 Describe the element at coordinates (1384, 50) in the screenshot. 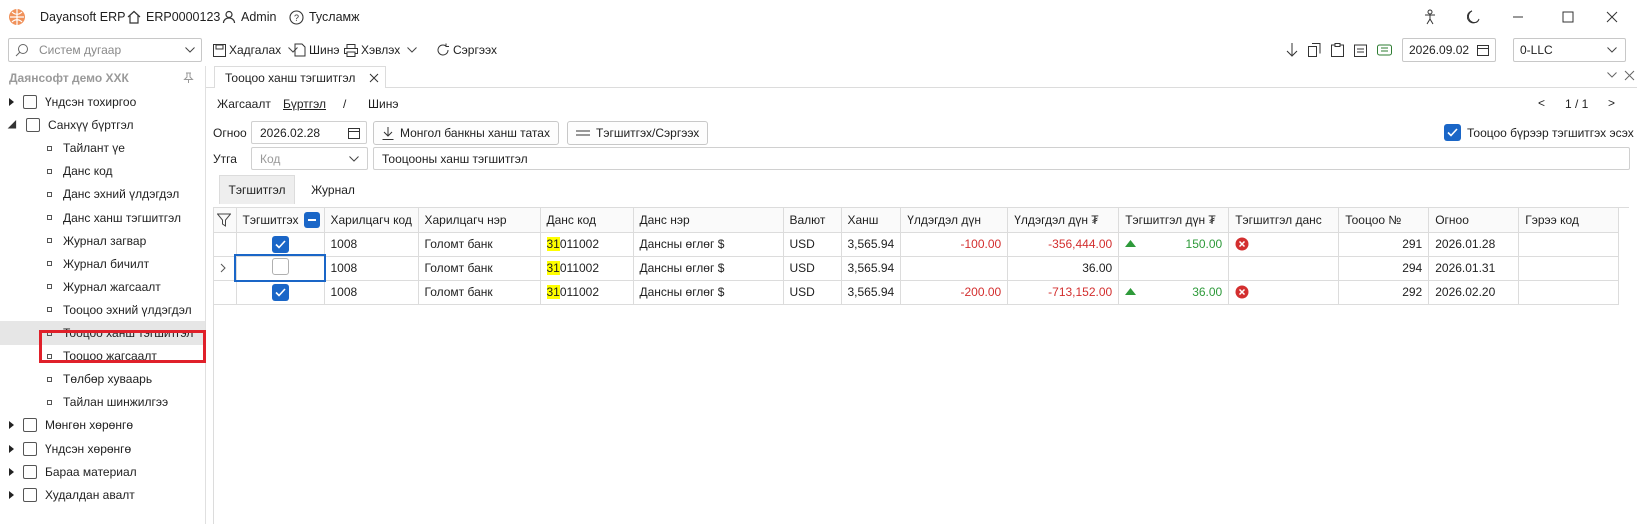

I see `excel-button` at that location.